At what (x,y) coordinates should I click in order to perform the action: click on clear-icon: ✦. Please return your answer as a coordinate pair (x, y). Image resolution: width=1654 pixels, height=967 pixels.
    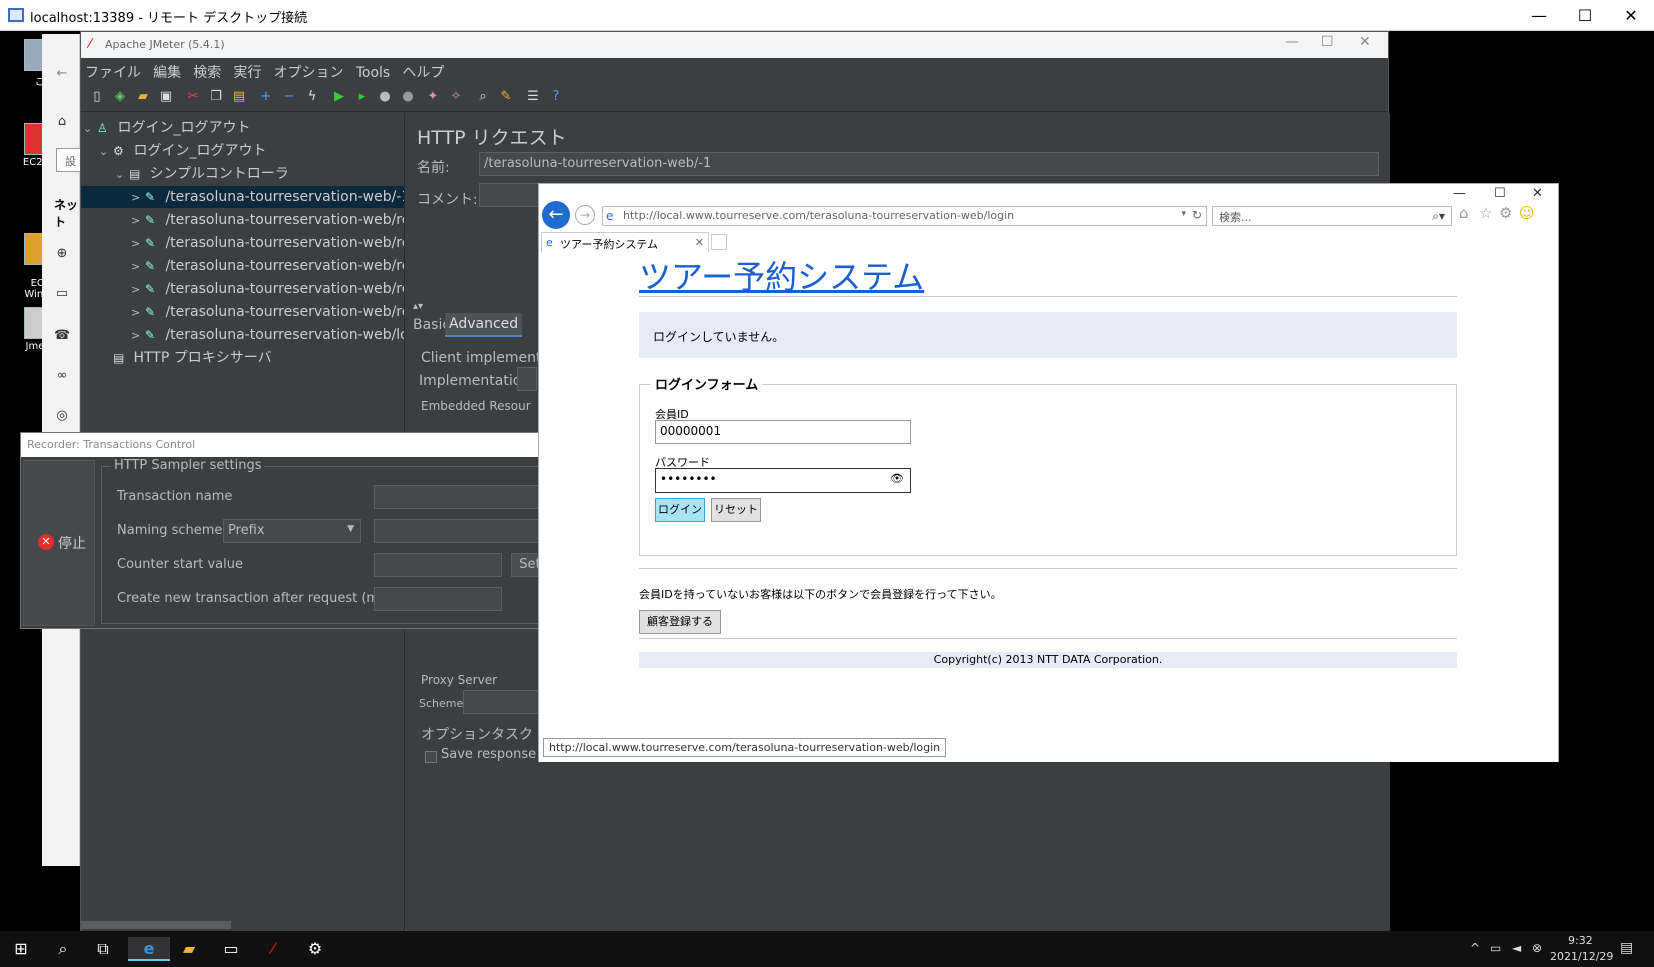
    Looking at the image, I should click on (433, 97).